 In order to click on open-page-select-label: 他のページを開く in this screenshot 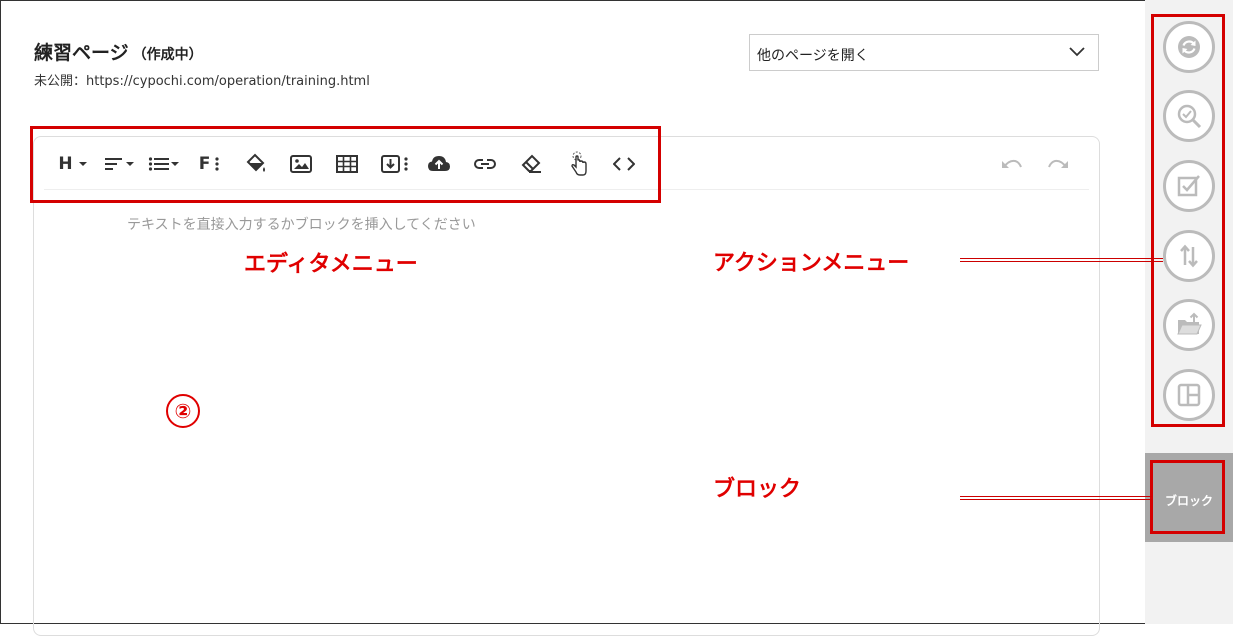, I will do `click(813, 56)`.